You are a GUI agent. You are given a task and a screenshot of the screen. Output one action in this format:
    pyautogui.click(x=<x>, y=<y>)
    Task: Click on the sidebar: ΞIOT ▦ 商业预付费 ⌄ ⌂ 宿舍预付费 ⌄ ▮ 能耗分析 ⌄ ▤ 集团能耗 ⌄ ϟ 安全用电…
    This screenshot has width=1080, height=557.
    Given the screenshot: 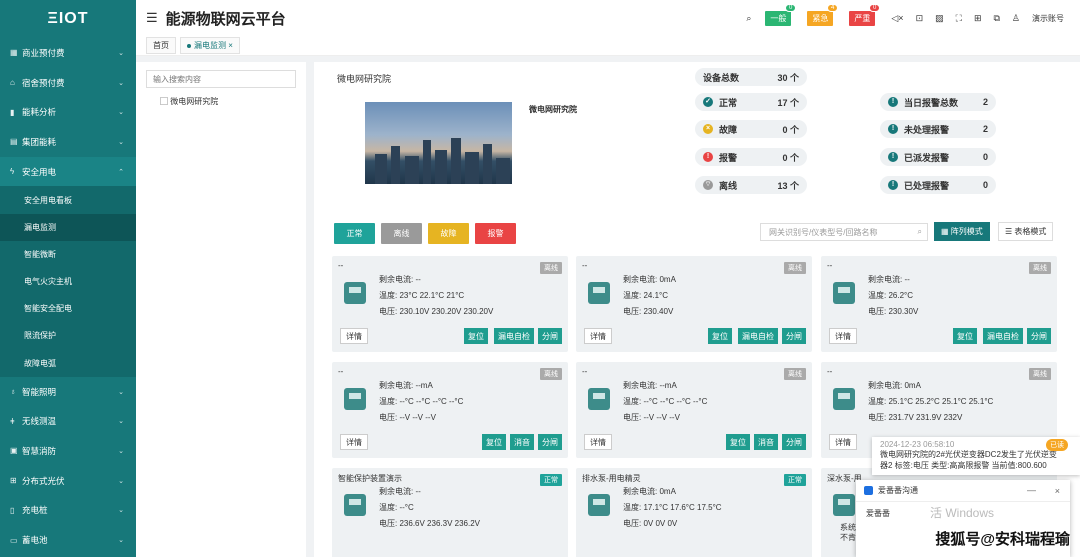 What is the action you would take?
    pyautogui.click(x=68, y=278)
    